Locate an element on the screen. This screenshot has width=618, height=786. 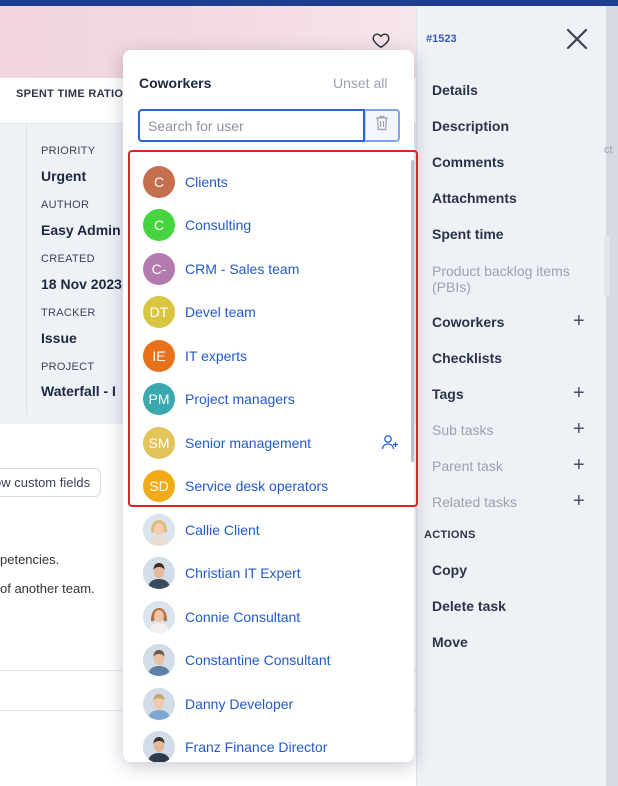
user-name: Franz Finance Director is located at coordinates (256, 747).